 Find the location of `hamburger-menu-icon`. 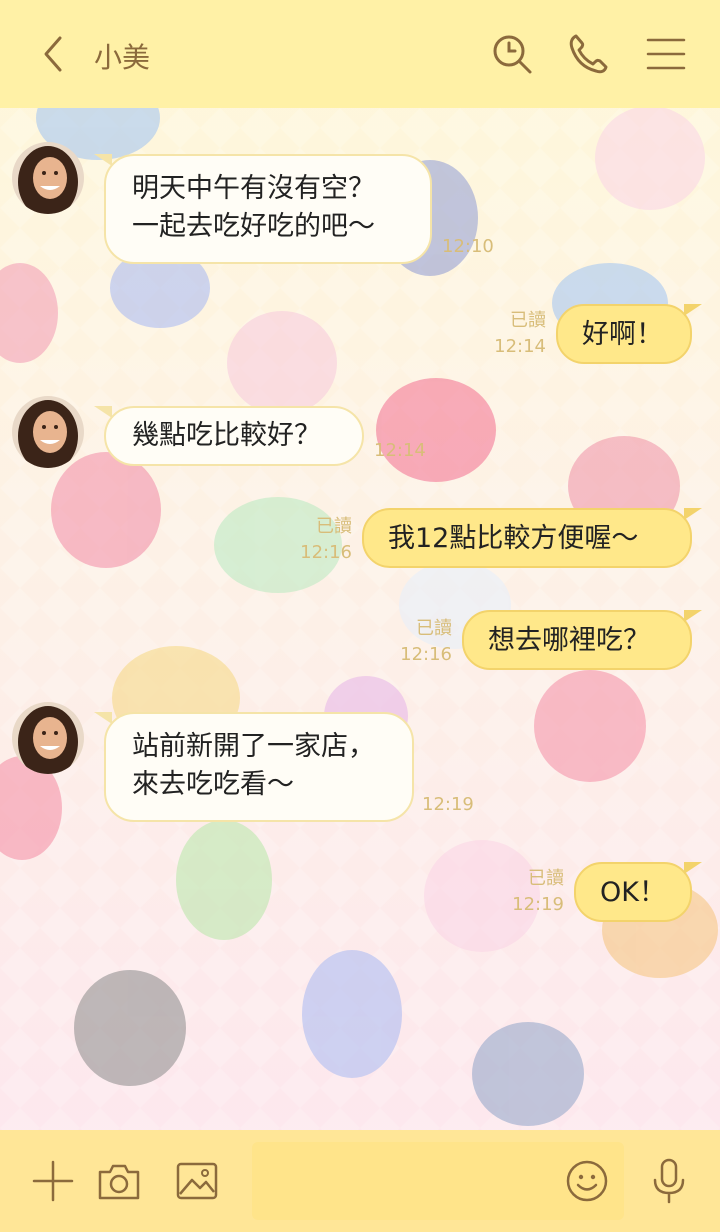

hamburger-menu-icon is located at coordinates (666, 54).